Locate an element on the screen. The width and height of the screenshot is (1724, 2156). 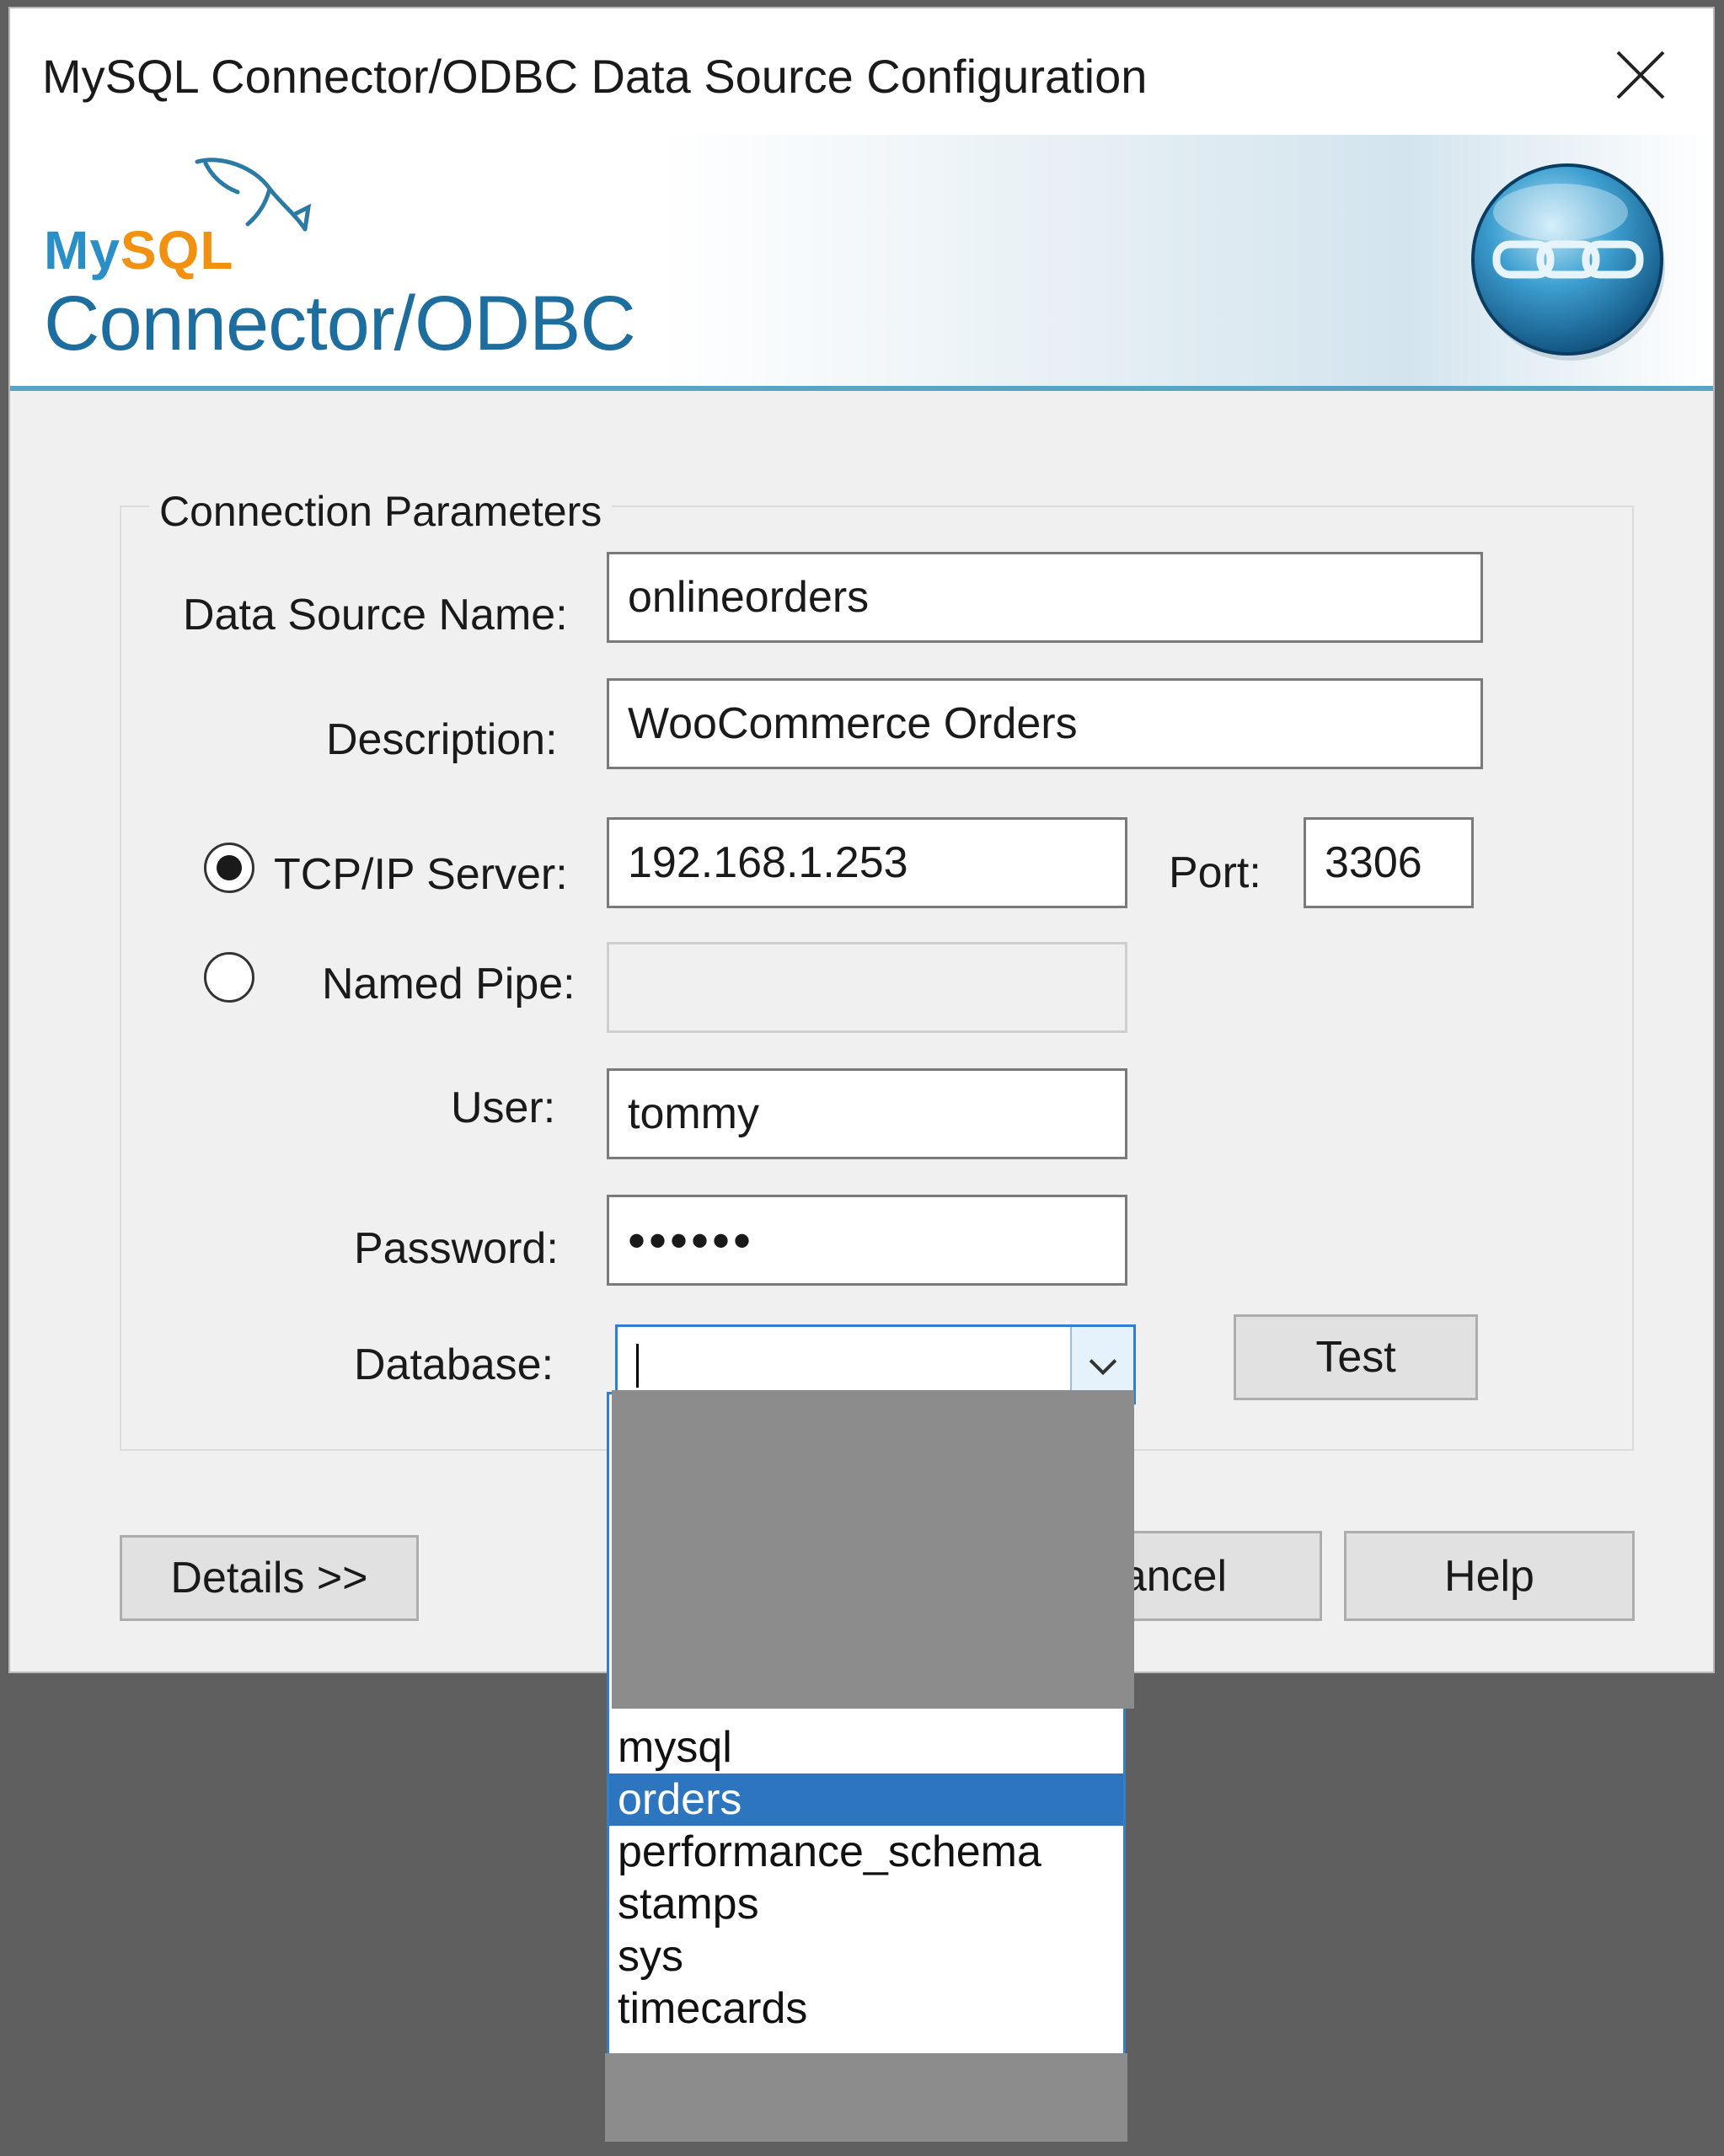
tcp-ip-radio is located at coordinates (229, 868).